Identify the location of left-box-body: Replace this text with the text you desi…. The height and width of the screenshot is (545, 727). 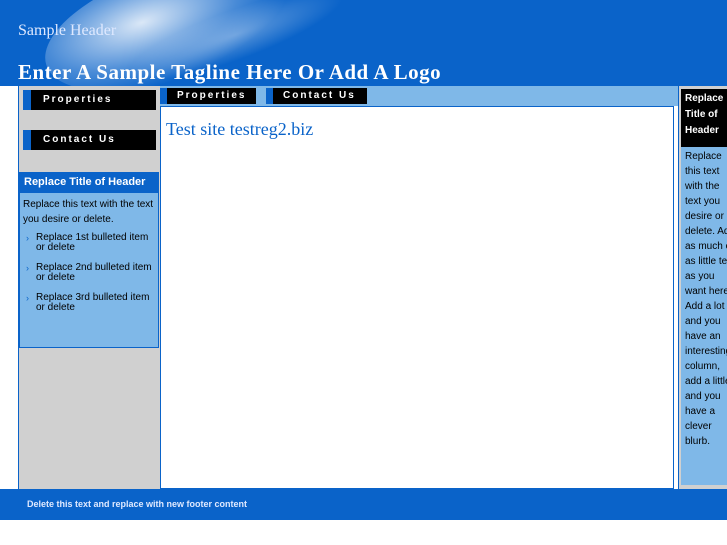
(88, 212).